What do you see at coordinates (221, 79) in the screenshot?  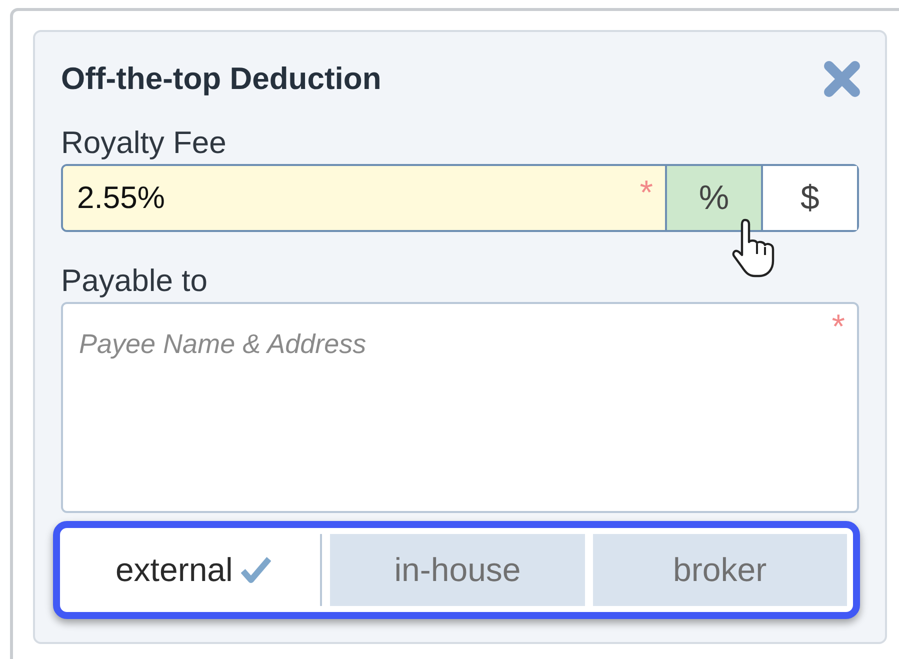 I see `dialog-title: Off-the-top Deduction` at bounding box center [221, 79].